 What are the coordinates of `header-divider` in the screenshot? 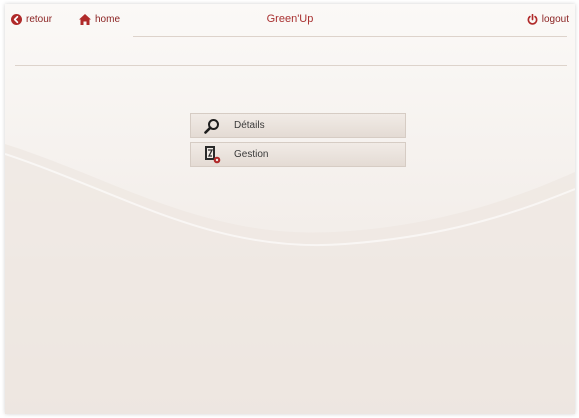 It's located at (350, 36).